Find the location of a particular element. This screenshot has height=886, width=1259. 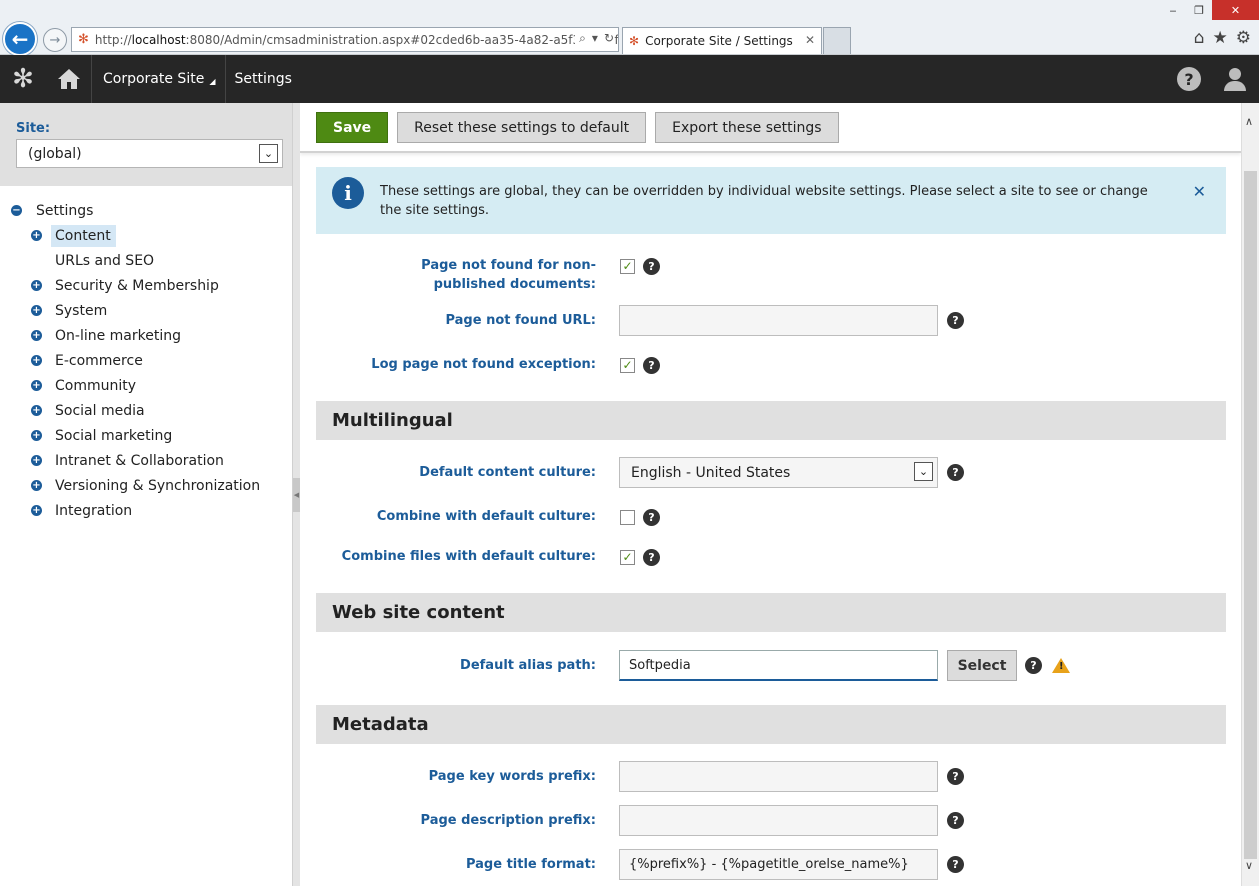

site-dropdown-value: (global) is located at coordinates (55, 153).